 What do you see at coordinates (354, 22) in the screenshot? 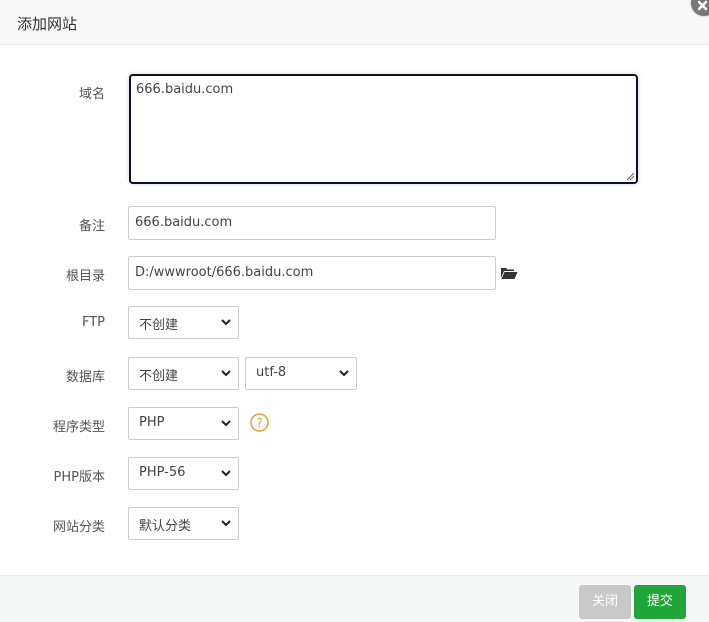
I see `dialog-titlebar: 添加网站` at bounding box center [354, 22].